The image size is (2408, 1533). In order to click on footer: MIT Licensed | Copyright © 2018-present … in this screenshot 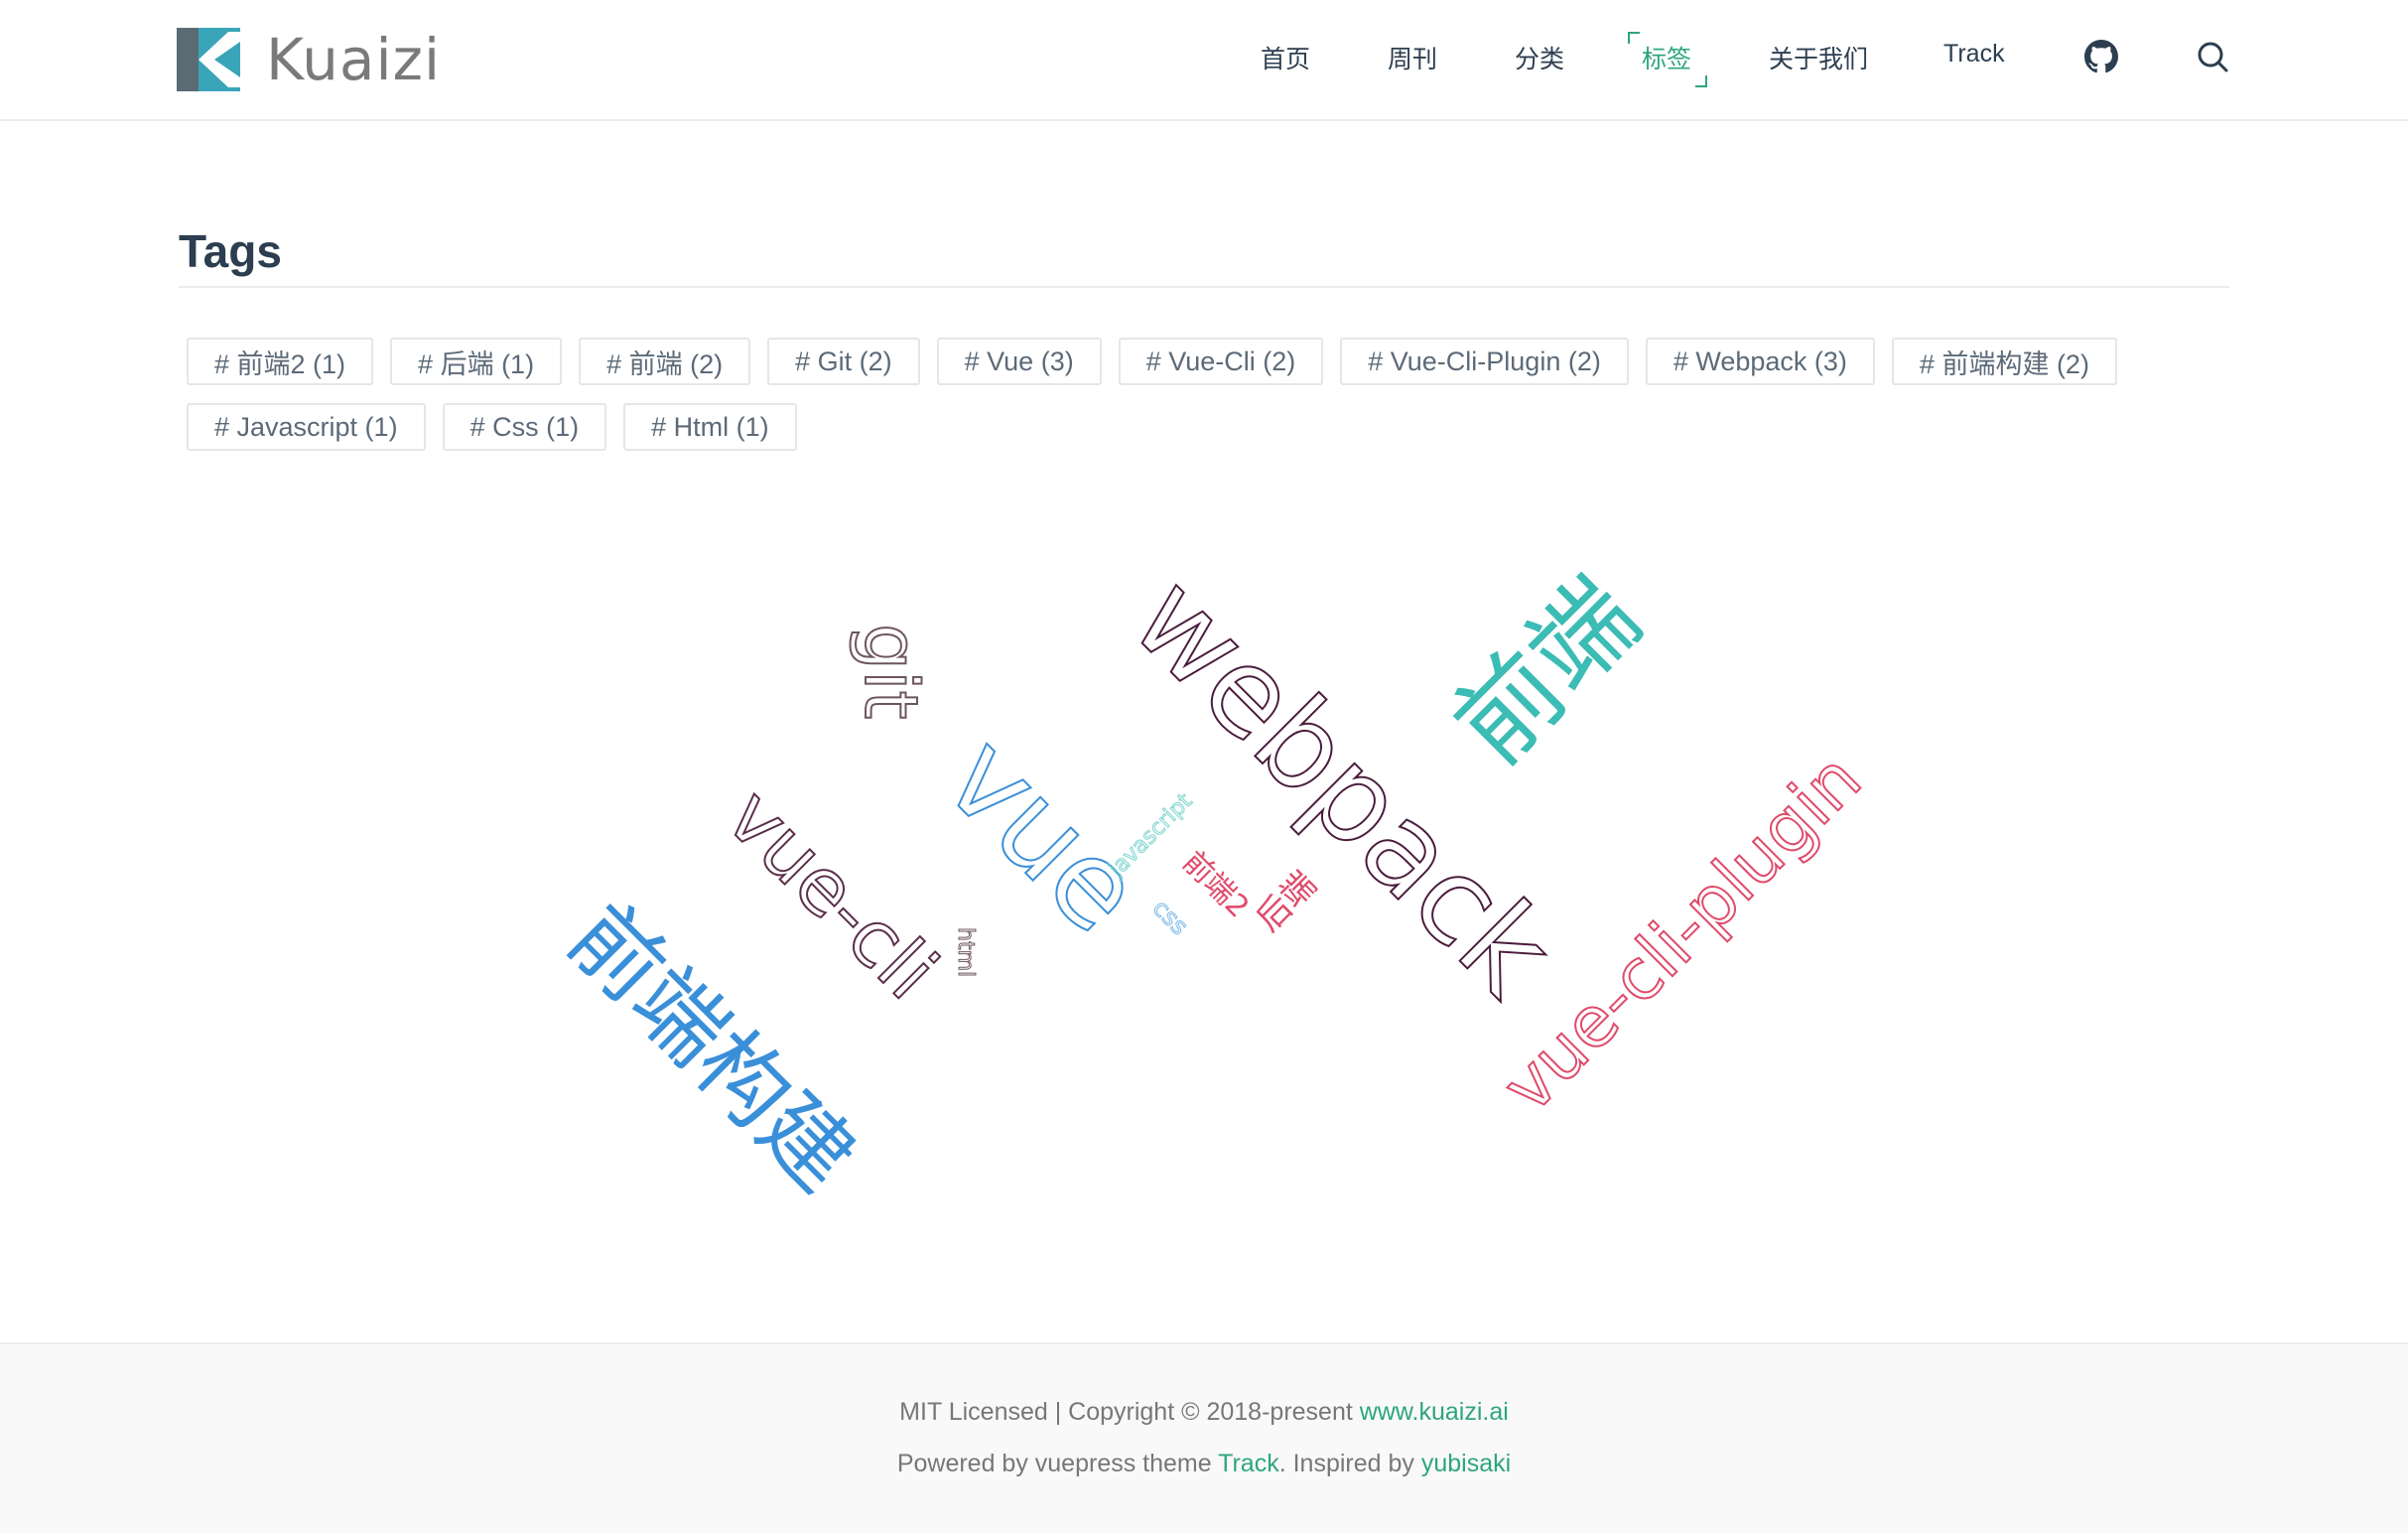, I will do `click(1204, 1437)`.